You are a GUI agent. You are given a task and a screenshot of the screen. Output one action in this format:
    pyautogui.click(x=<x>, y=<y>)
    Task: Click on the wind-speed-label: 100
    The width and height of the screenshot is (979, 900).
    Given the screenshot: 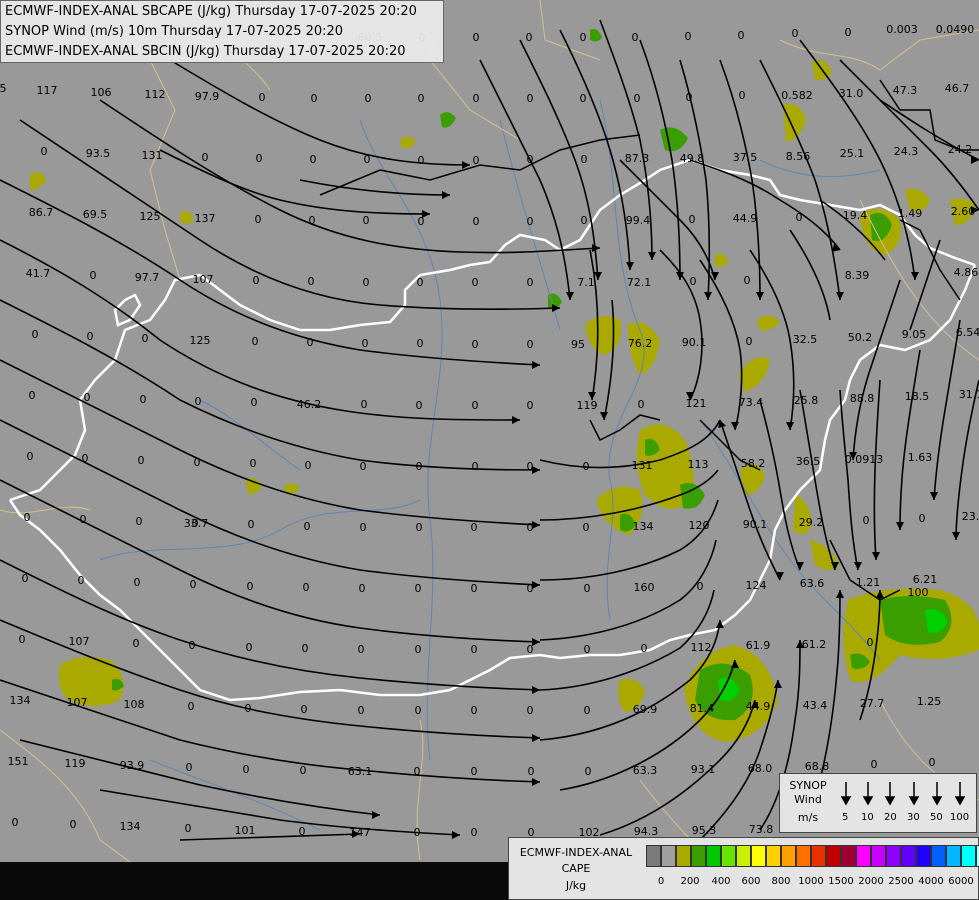 What is the action you would take?
    pyautogui.click(x=960, y=817)
    